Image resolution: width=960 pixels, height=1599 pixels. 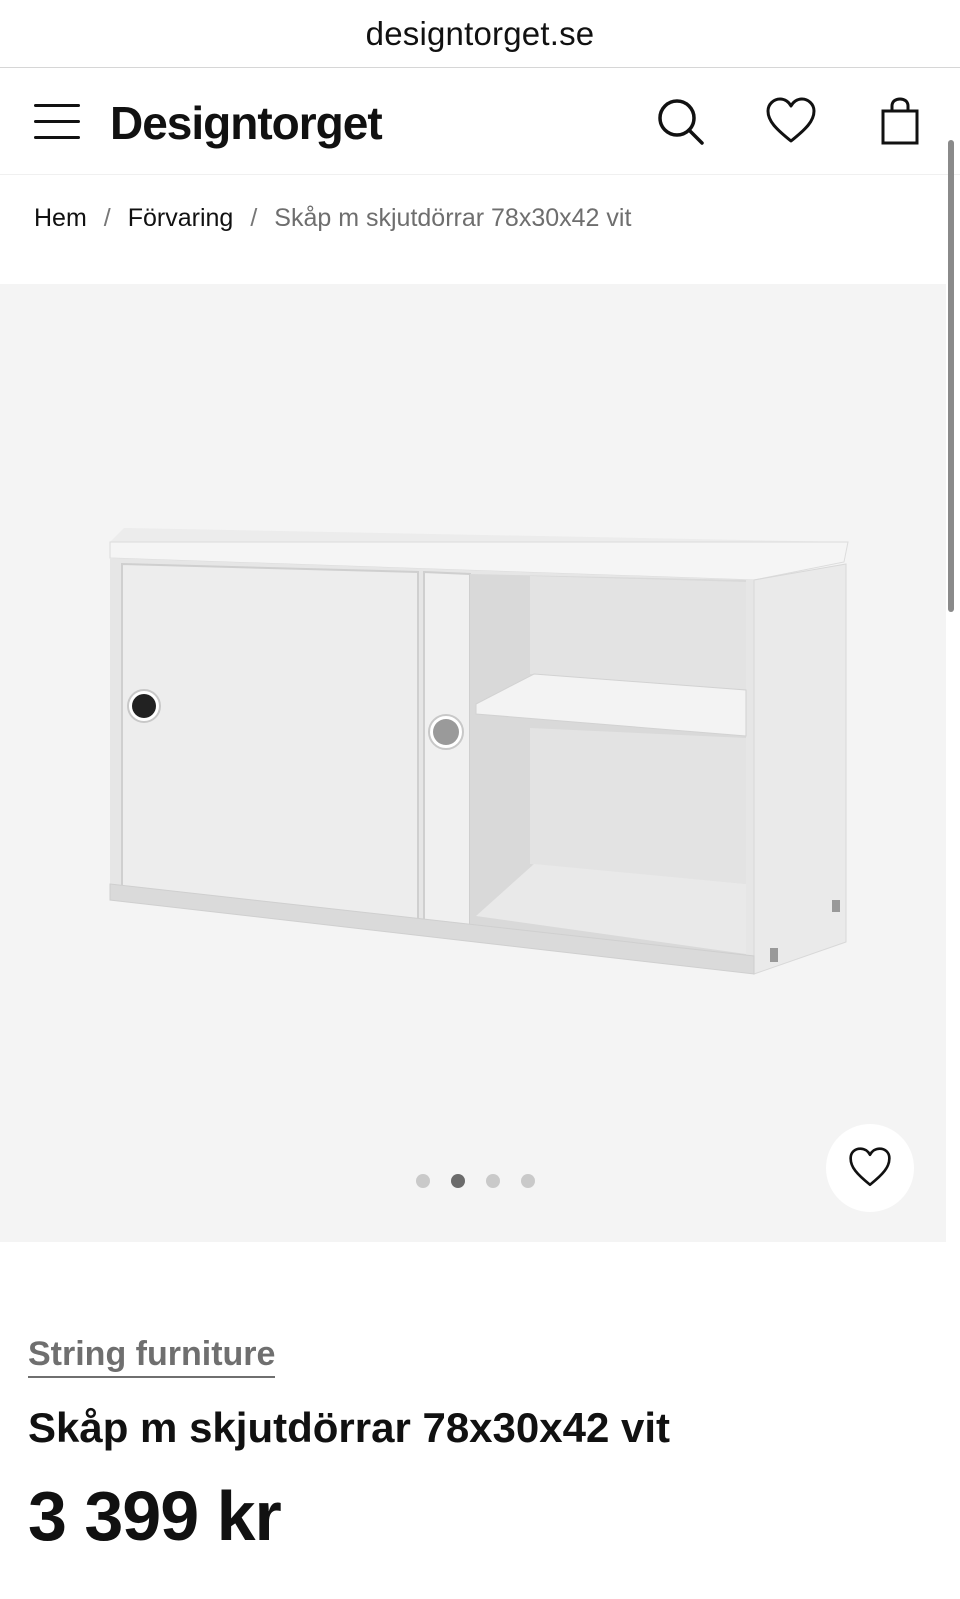 I want to click on brand-link: String furniture, so click(x=152, y=1356).